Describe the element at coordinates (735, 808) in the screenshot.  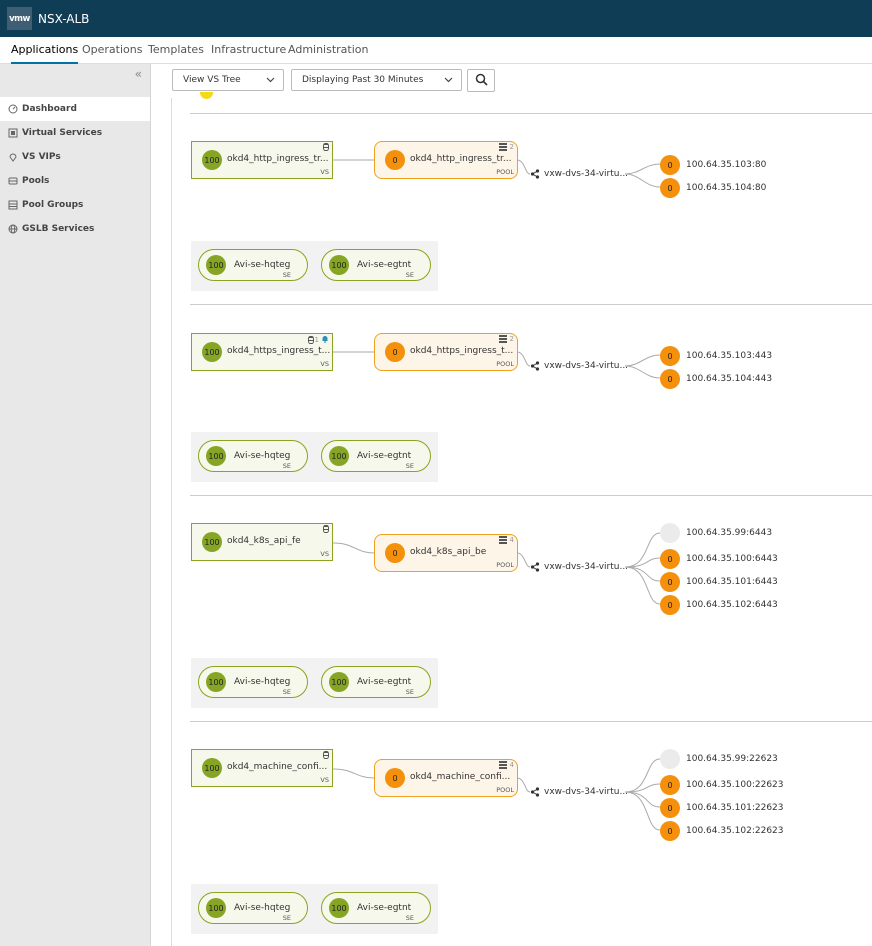
I see `server-address: 100.64.35.101:22623` at that location.